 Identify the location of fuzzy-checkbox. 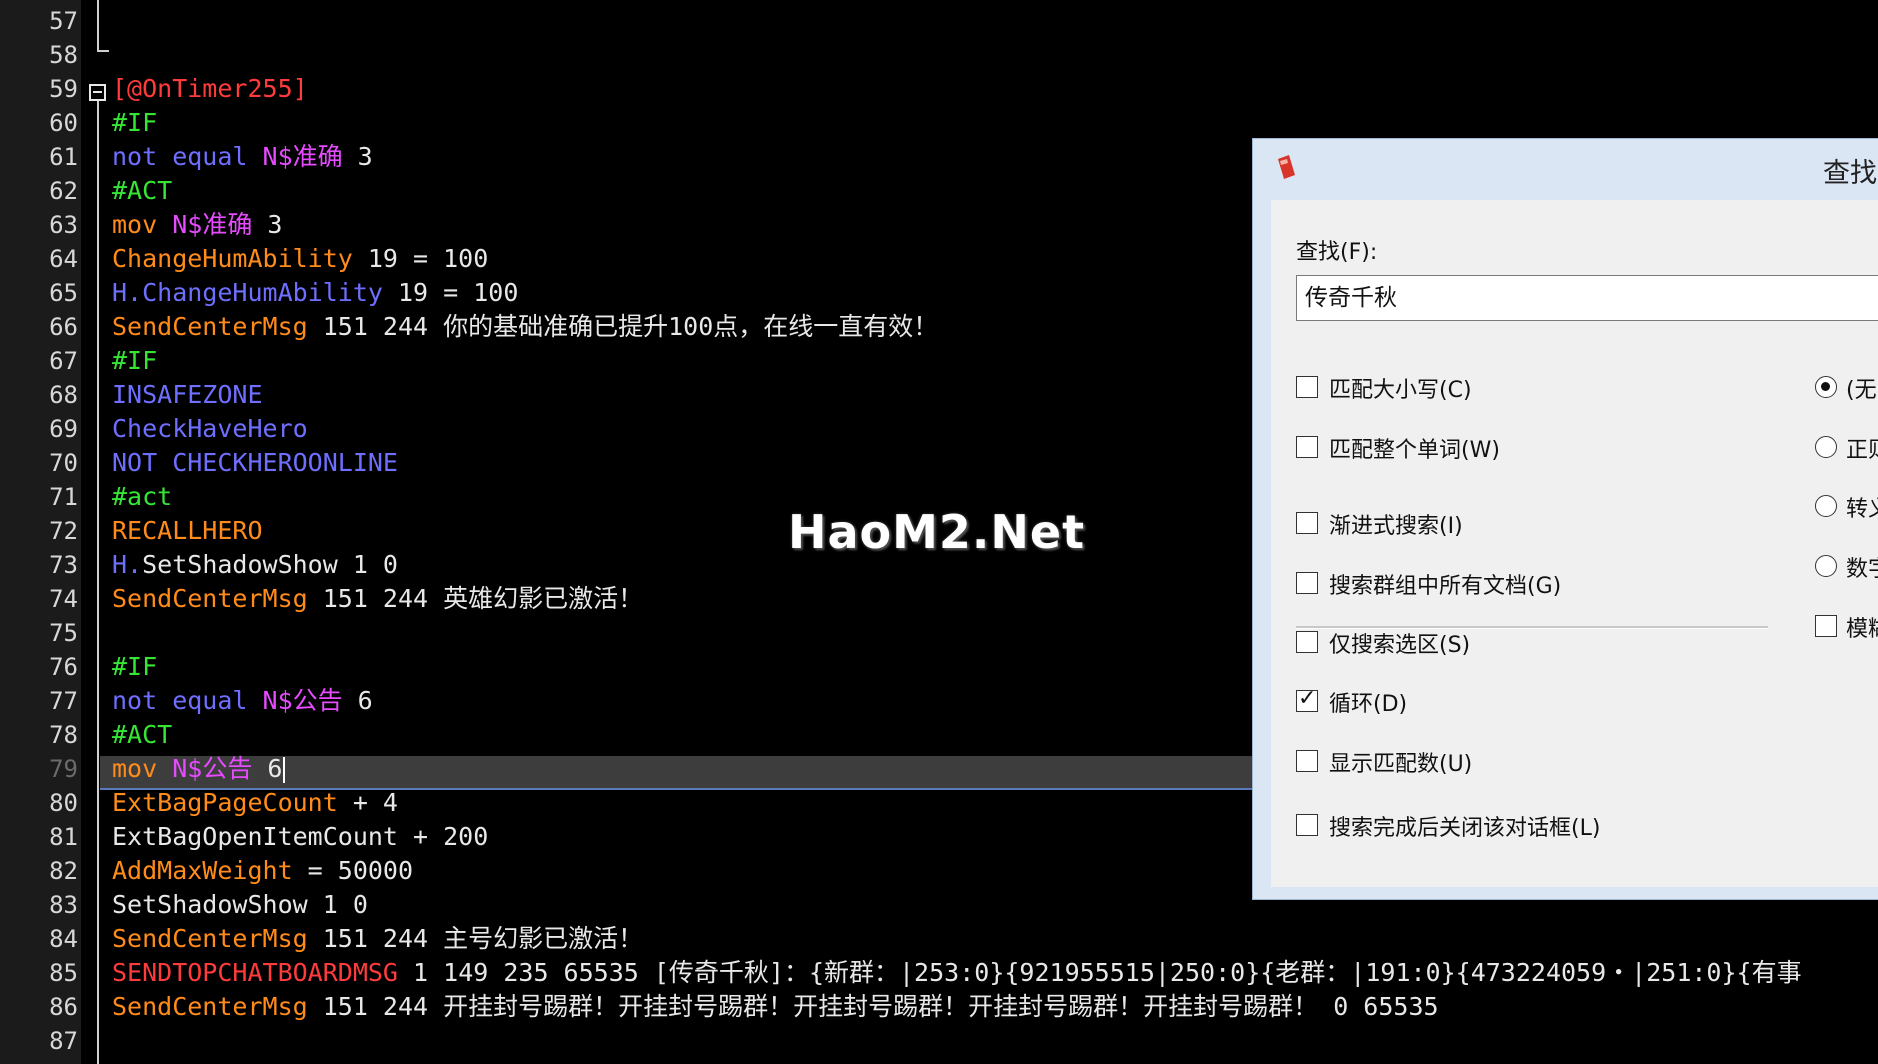
(1826, 626).